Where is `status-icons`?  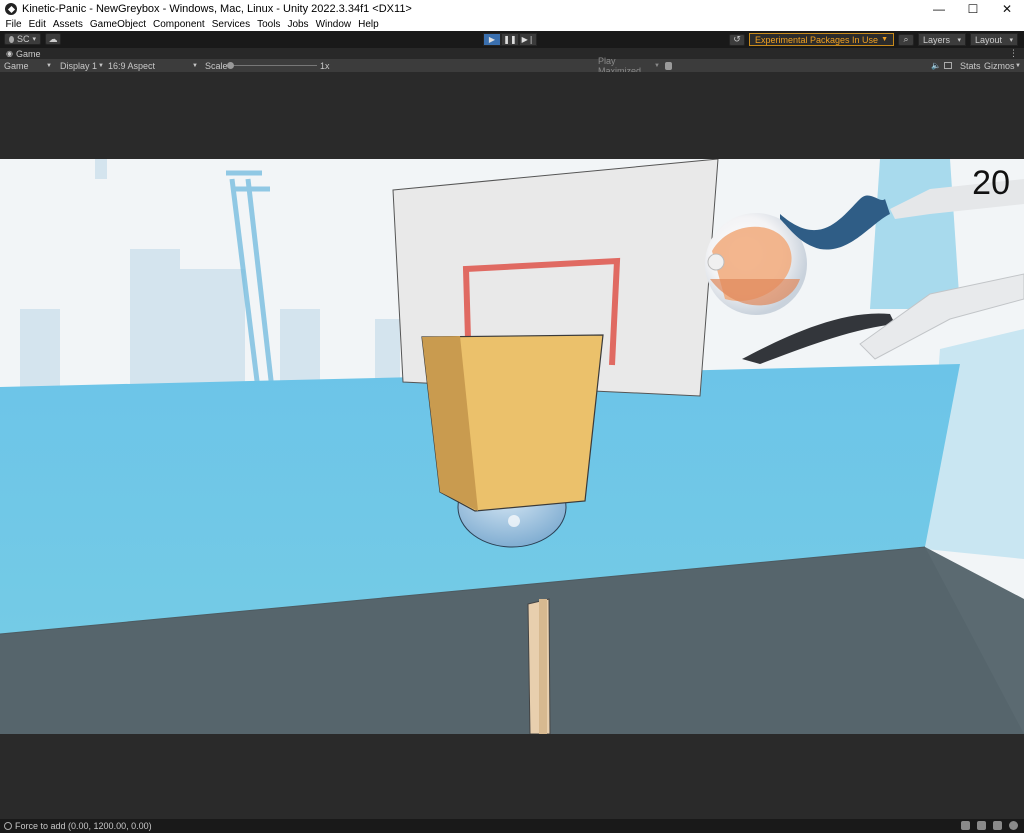
status-icons is located at coordinates (989, 825).